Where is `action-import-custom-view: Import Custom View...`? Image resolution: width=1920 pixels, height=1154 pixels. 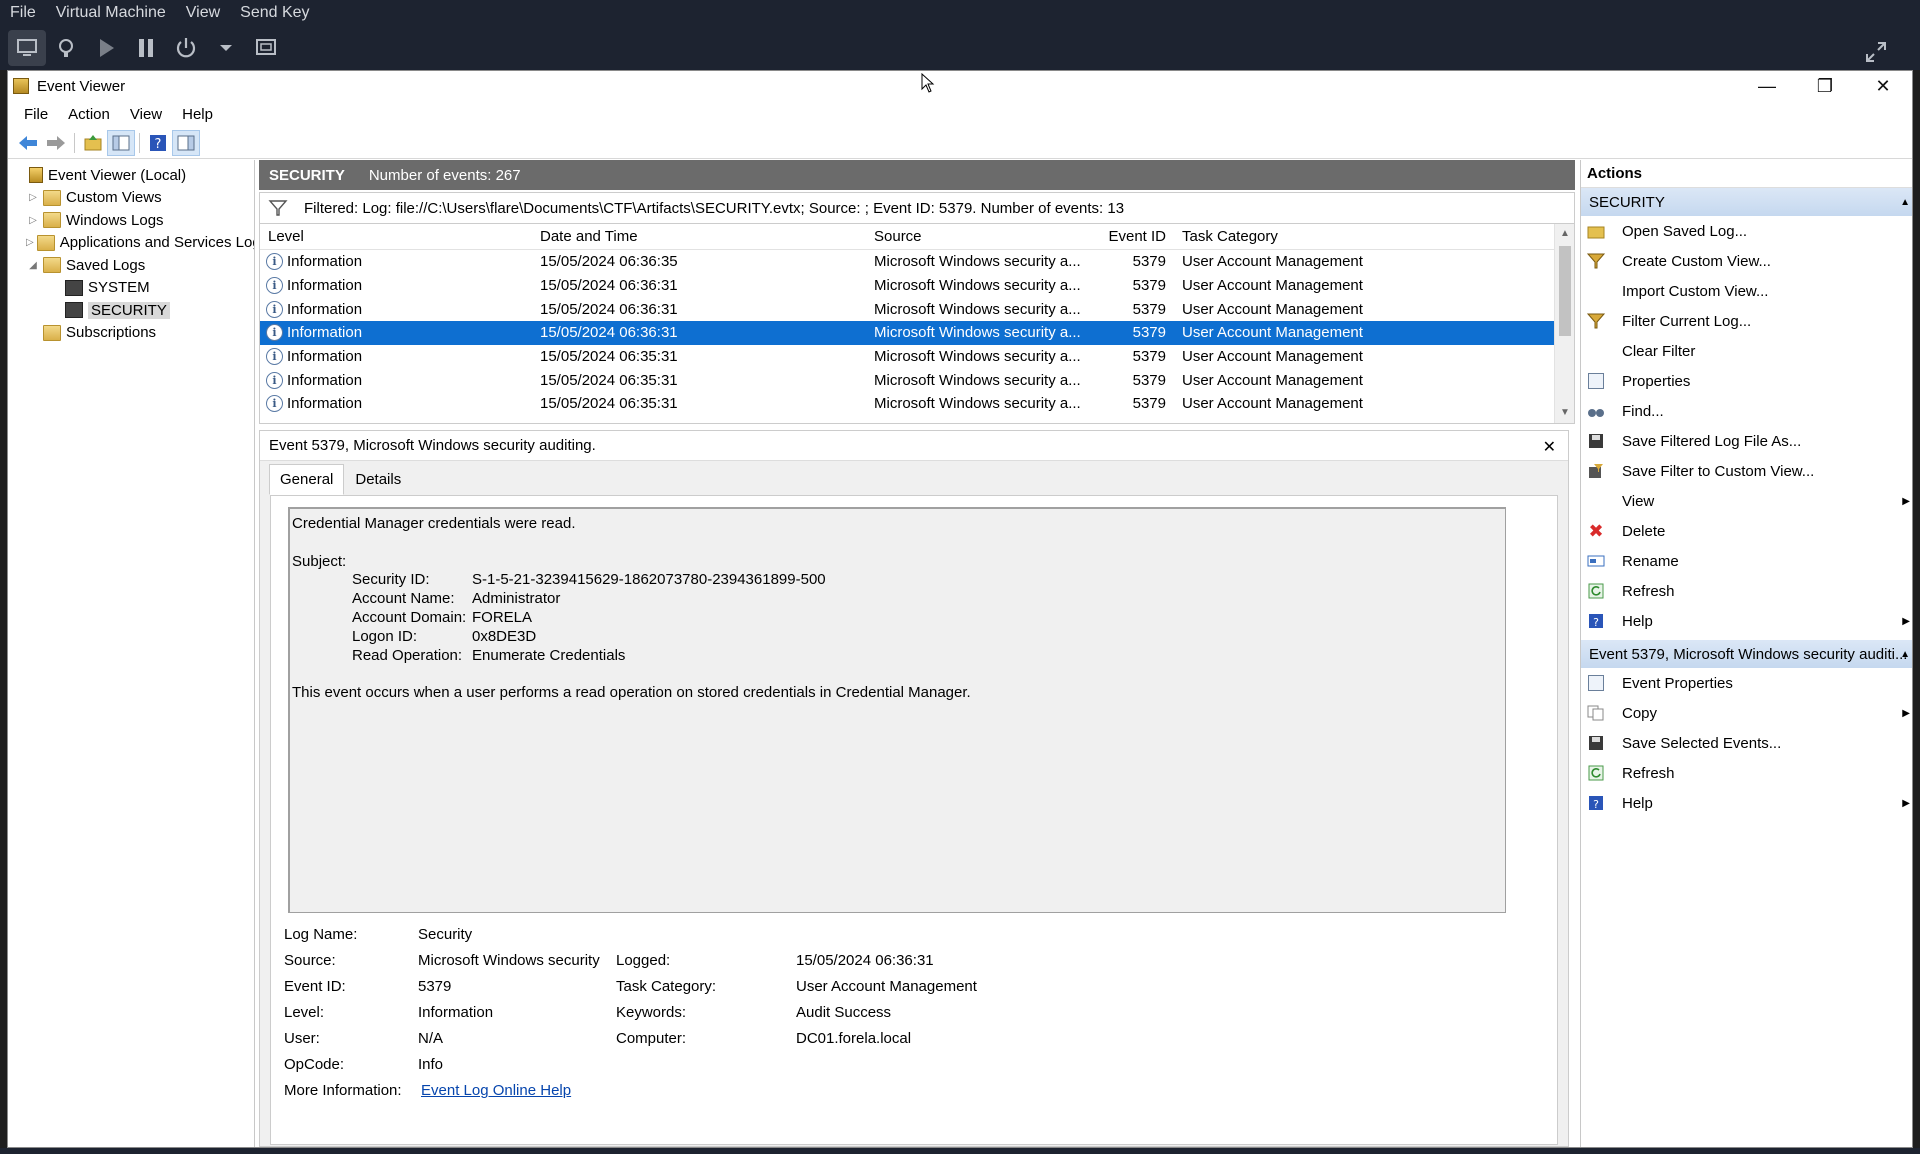
action-import-custom-view: Import Custom View... is located at coordinates (1746, 291).